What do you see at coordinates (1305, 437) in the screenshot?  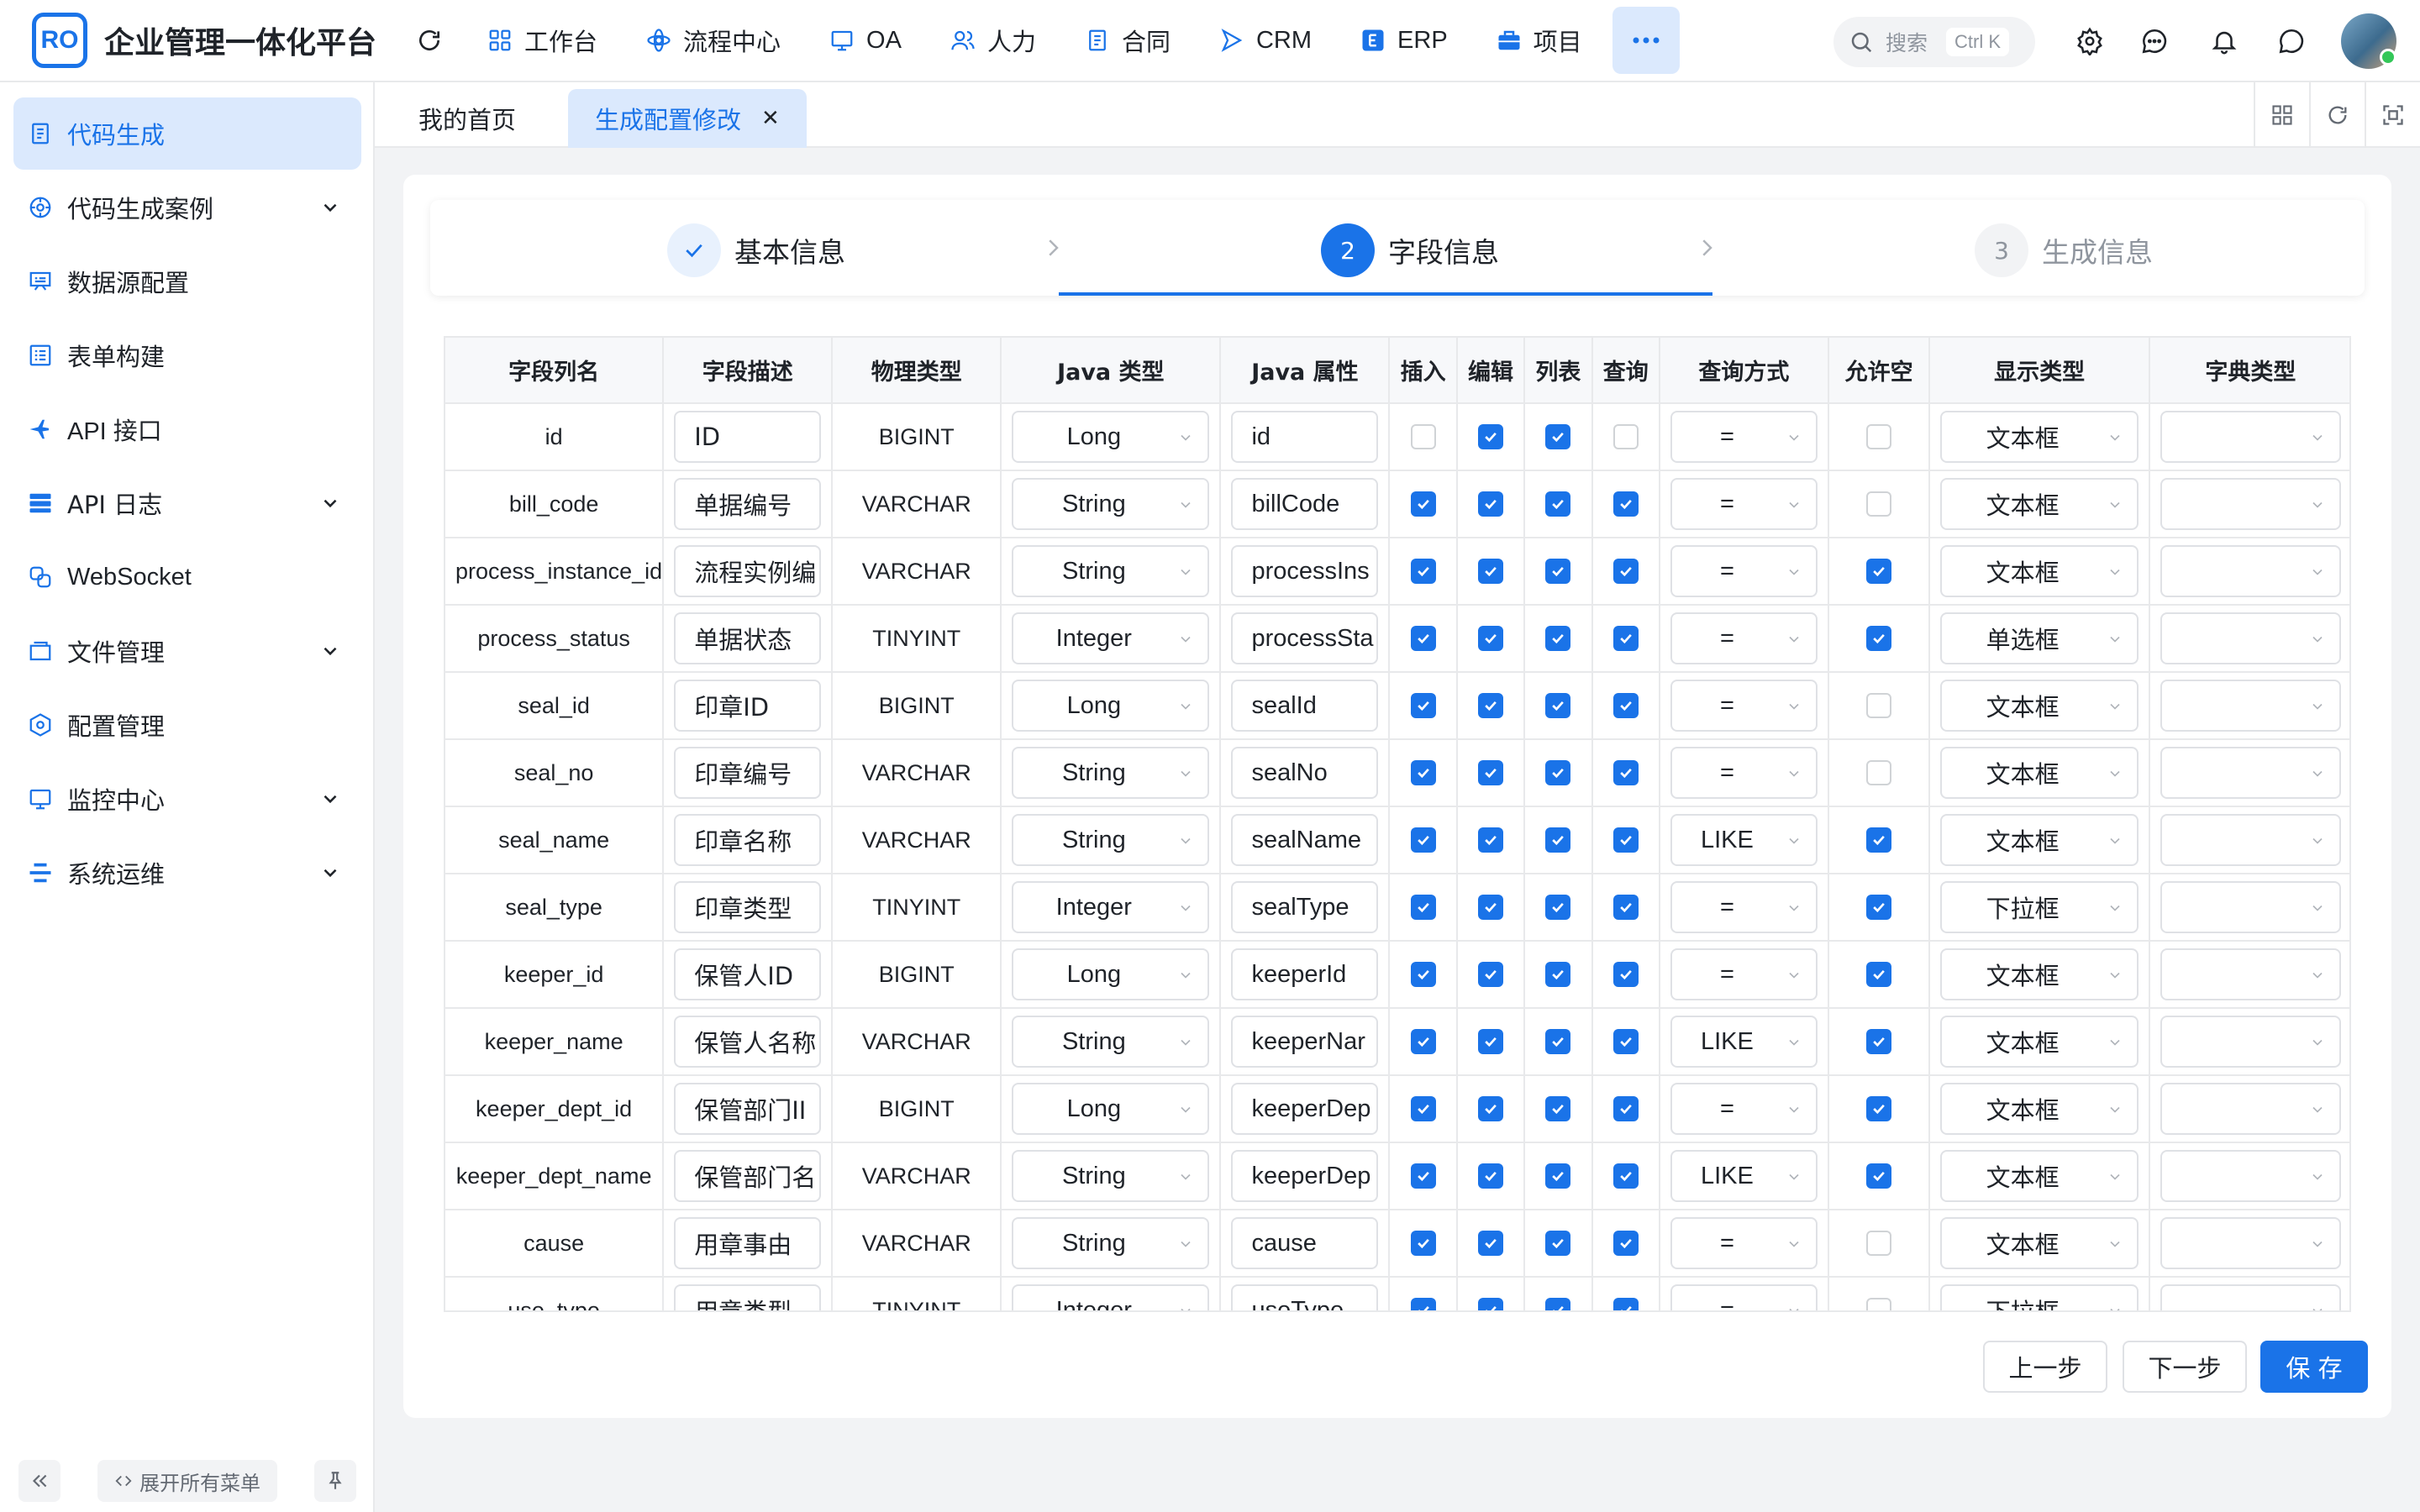 I see `java-prop-input: id` at bounding box center [1305, 437].